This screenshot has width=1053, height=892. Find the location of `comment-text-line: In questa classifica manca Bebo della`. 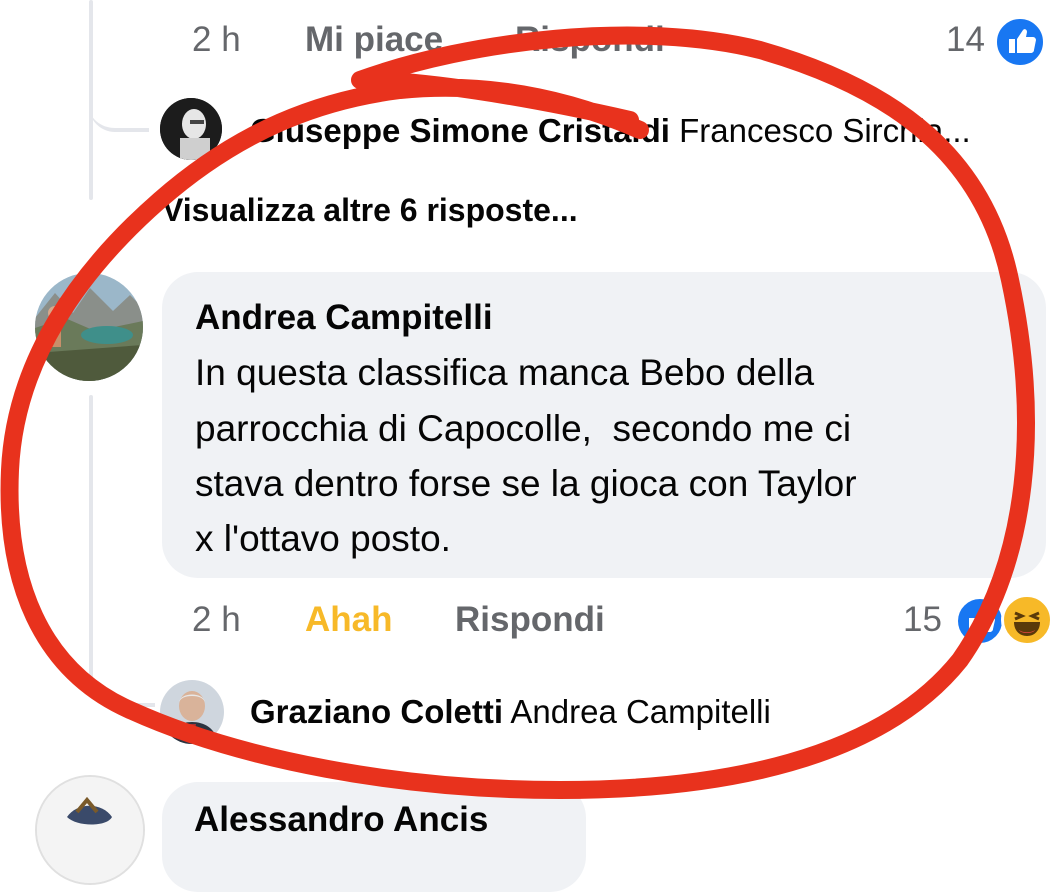

comment-text-line: In questa classifica manca Bebo della is located at coordinates (505, 372).